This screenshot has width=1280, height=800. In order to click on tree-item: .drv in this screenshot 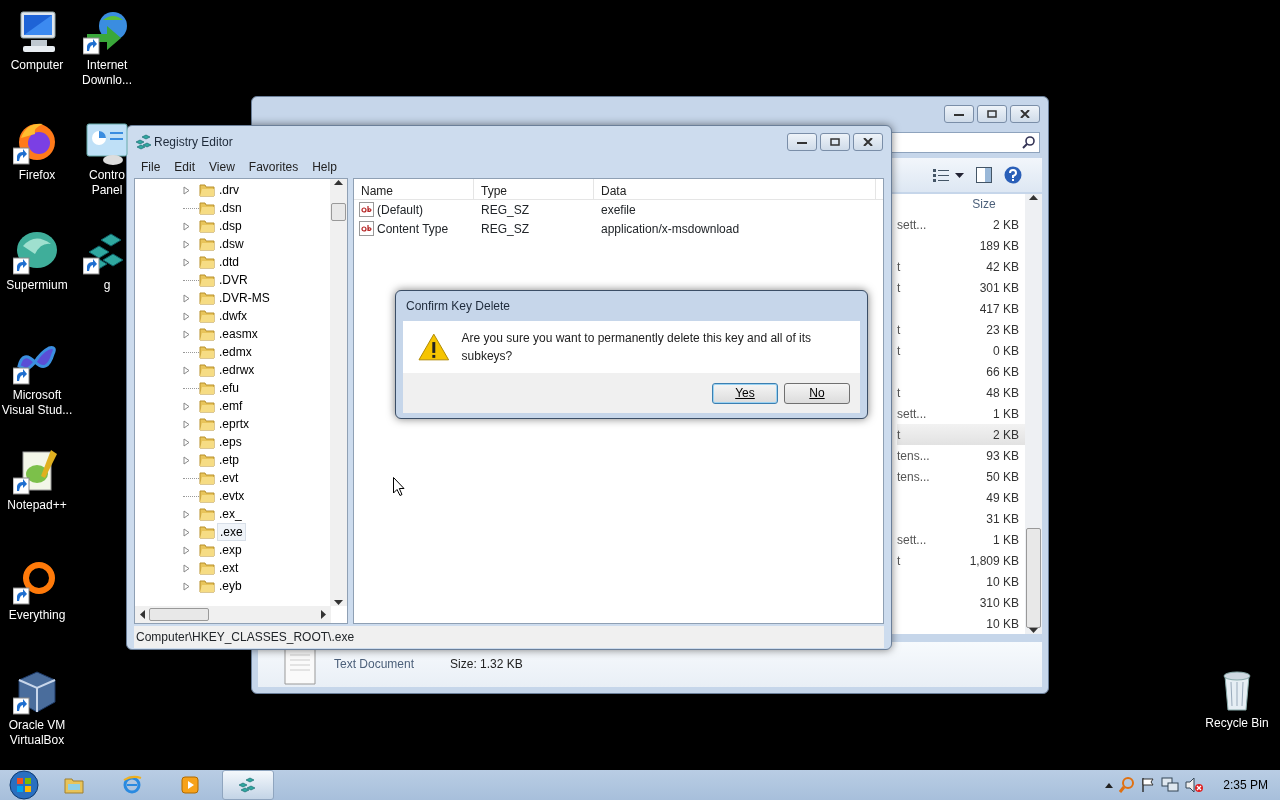, I will do `click(229, 190)`.